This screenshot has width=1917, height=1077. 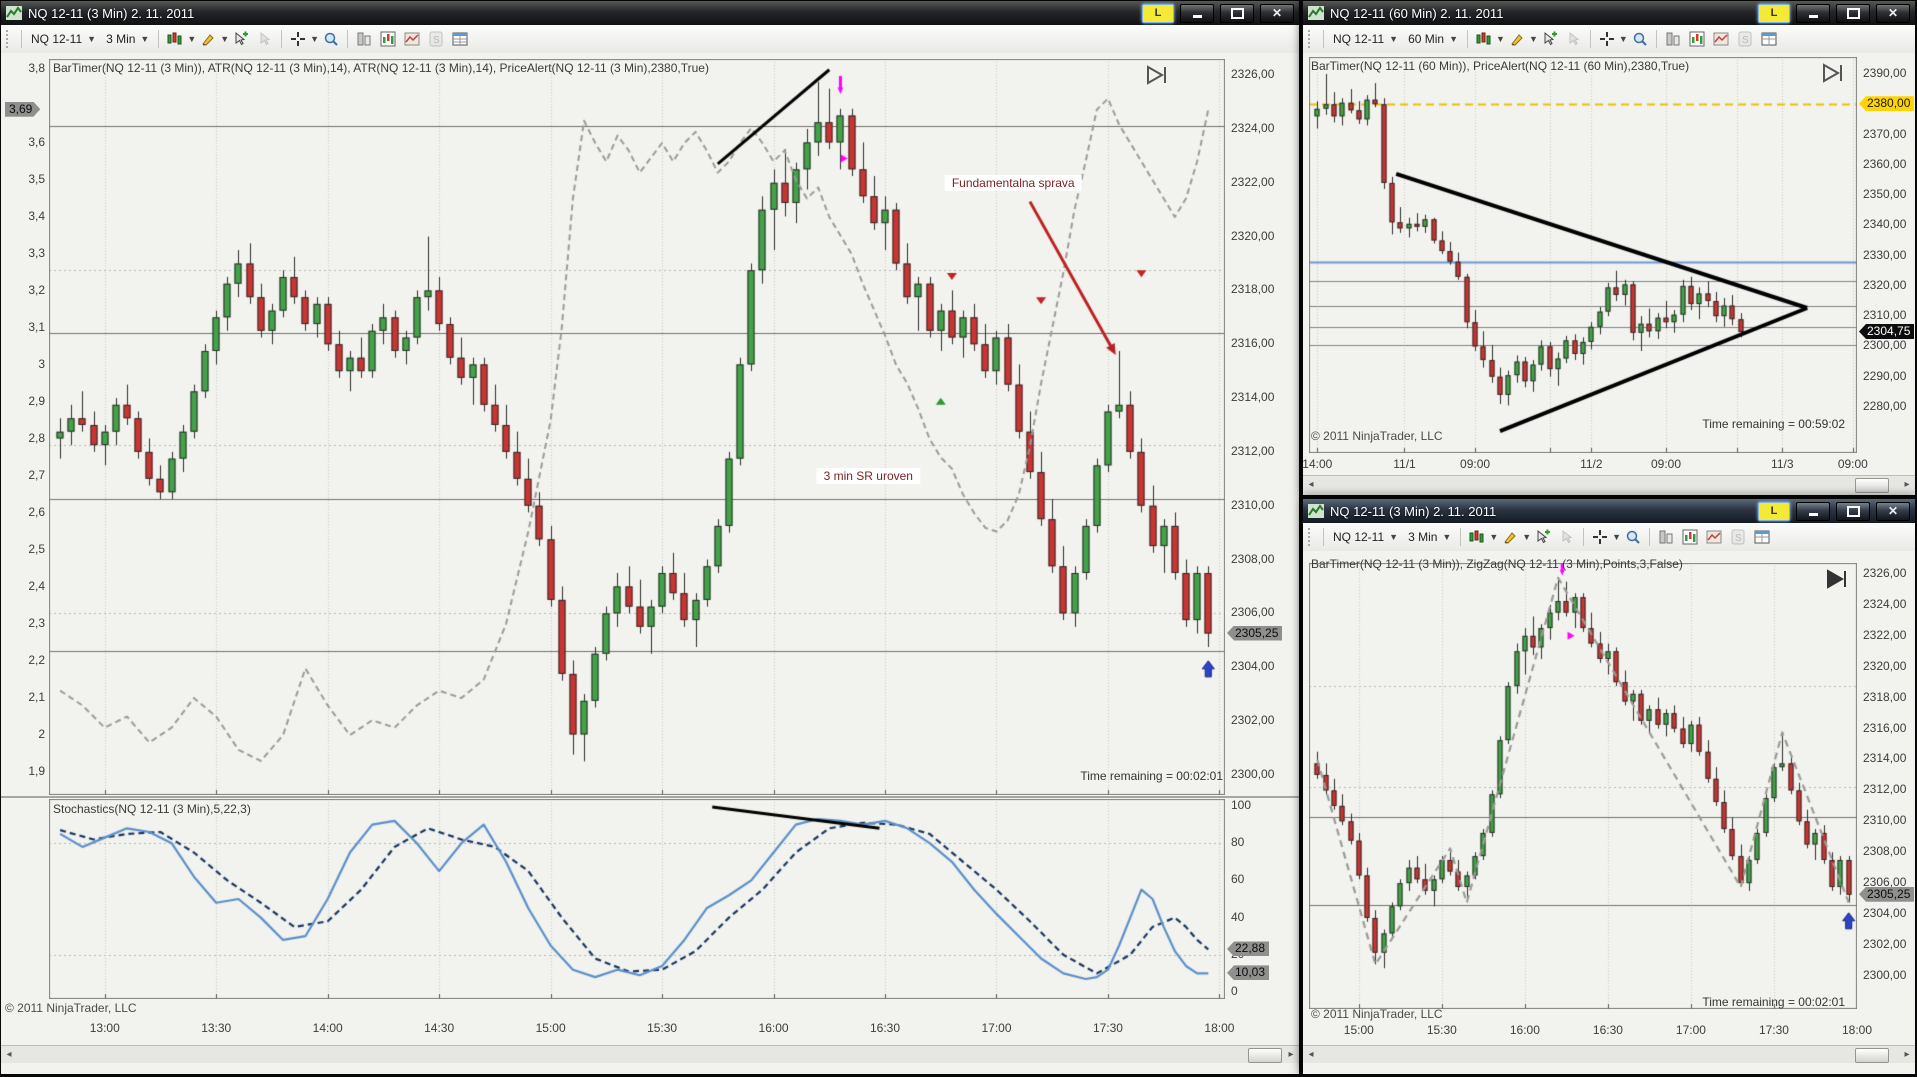 What do you see at coordinates (1417, 13) in the screenshot?
I see `window-title: NQ 12-11 (60 Min) 2. 11. 2011` at bounding box center [1417, 13].